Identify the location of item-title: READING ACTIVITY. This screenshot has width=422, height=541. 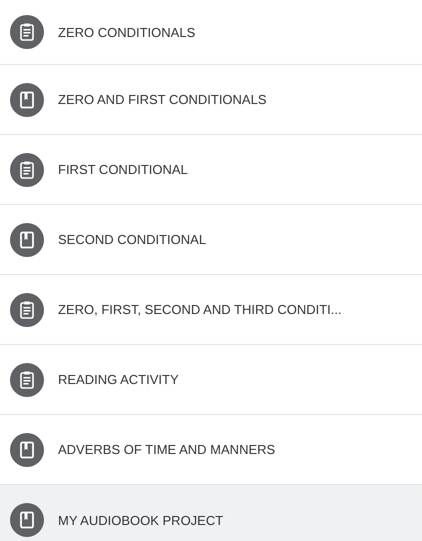
(118, 379).